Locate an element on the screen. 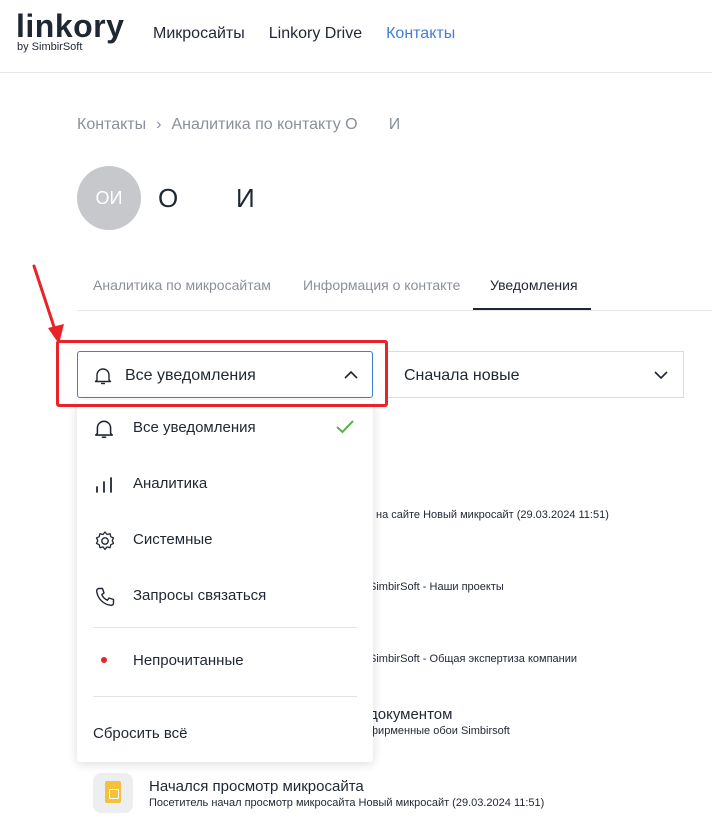 The height and width of the screenshot is (822, 712). notification-title: Начался просмотр микросайта is located at coordinates (256, 786).